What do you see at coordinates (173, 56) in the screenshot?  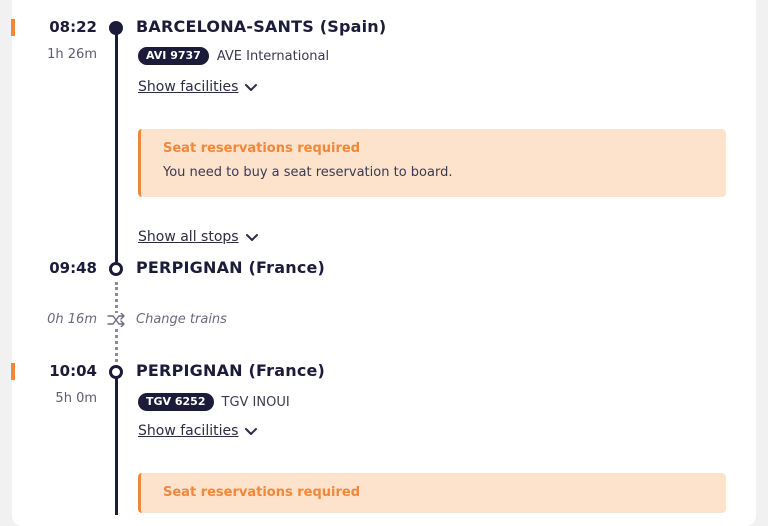 I see `train-number-badge: AVI 9737` at bounding box center [173, 56].